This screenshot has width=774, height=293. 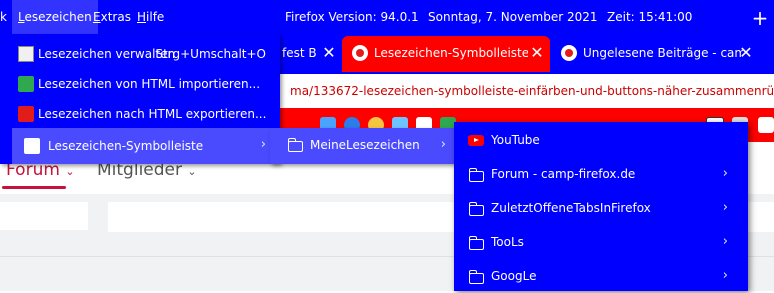 What do you see at coordinates (766, 125) in the screenshot?
I see `bookmark-icon` at bounding box center [766, 125].